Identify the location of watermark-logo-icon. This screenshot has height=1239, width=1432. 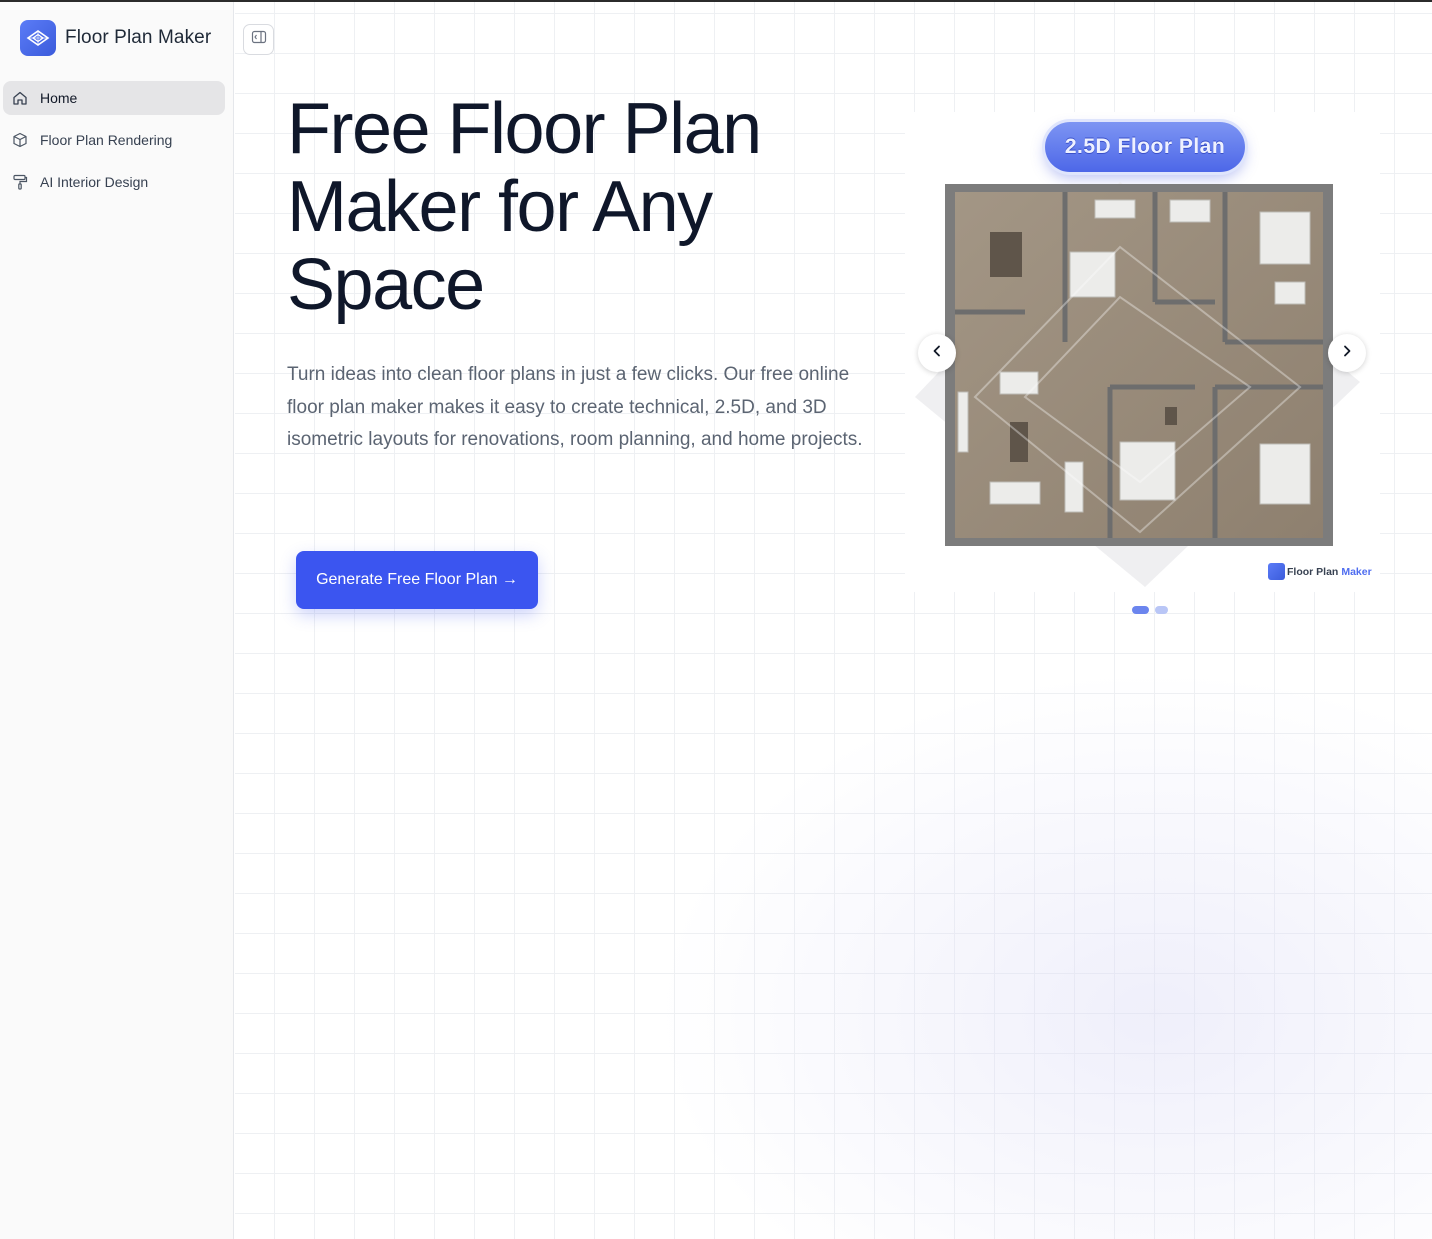
(1276, 571).